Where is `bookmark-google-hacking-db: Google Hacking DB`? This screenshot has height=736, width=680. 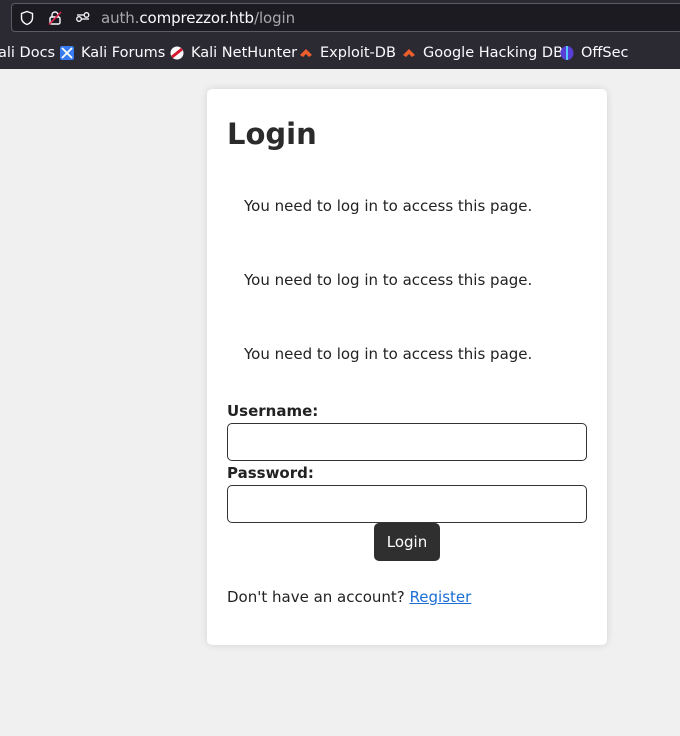 bookmark-google-hacking-db: Google Hacking DB is located at coordinates (482, 52).